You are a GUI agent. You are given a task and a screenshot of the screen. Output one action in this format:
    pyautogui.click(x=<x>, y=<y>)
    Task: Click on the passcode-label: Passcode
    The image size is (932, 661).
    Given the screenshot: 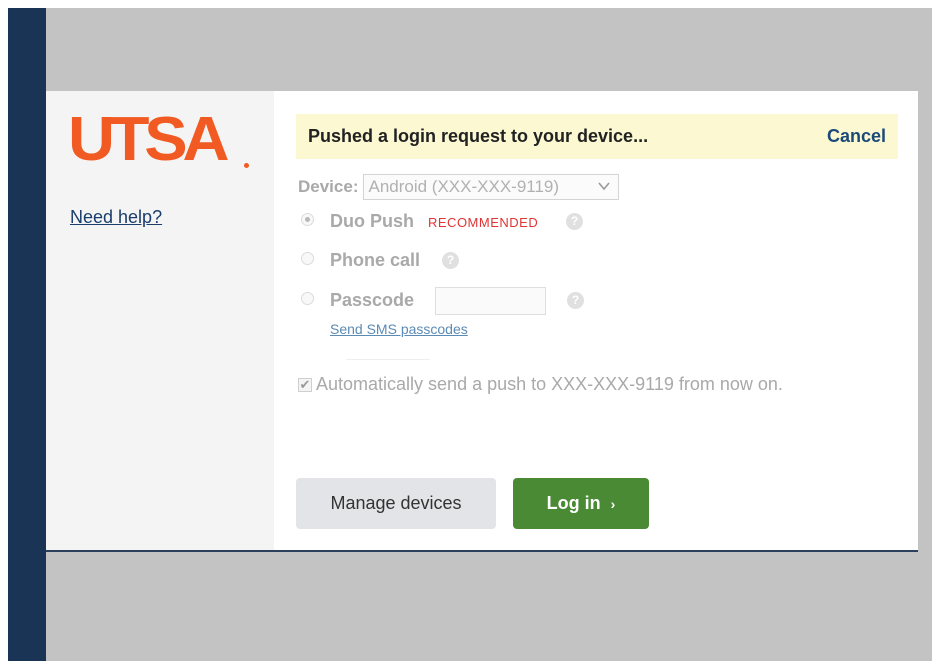 What is the action you would take?
    pyautogui.click(x=372, y=300)
    